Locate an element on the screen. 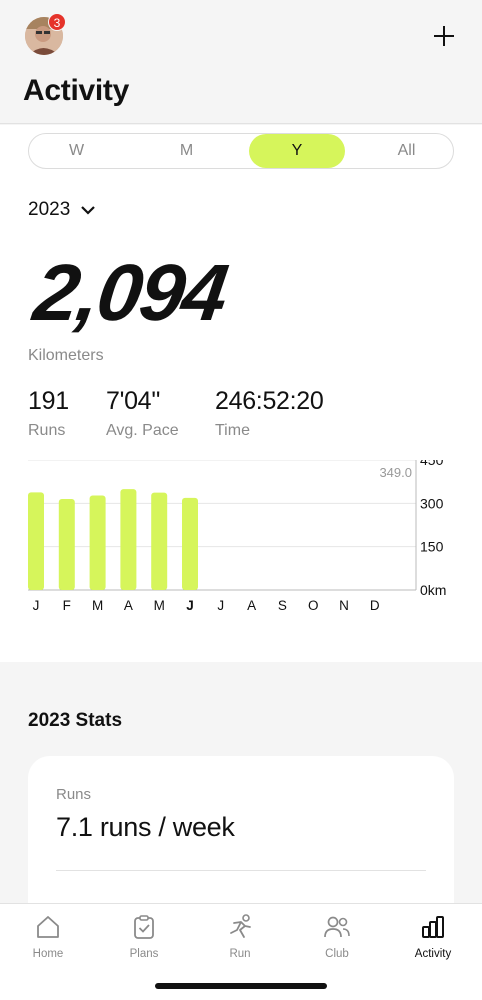 The width and height of the screenshot is (482, 1000). top-bar: 3 Activity is located at coordinates (241, 62).